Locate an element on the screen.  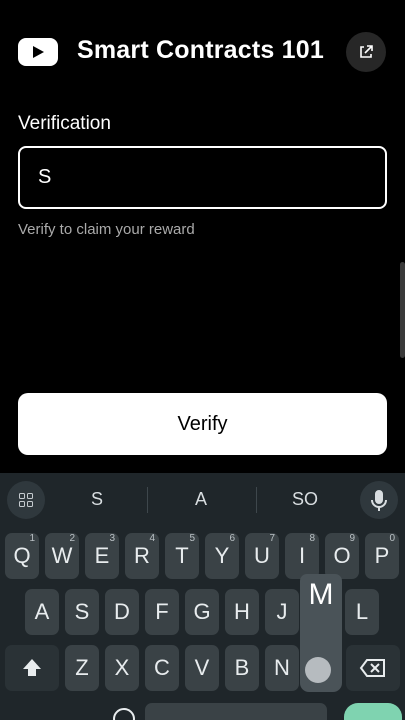
shift-icon is located at coordinates (32, 667).